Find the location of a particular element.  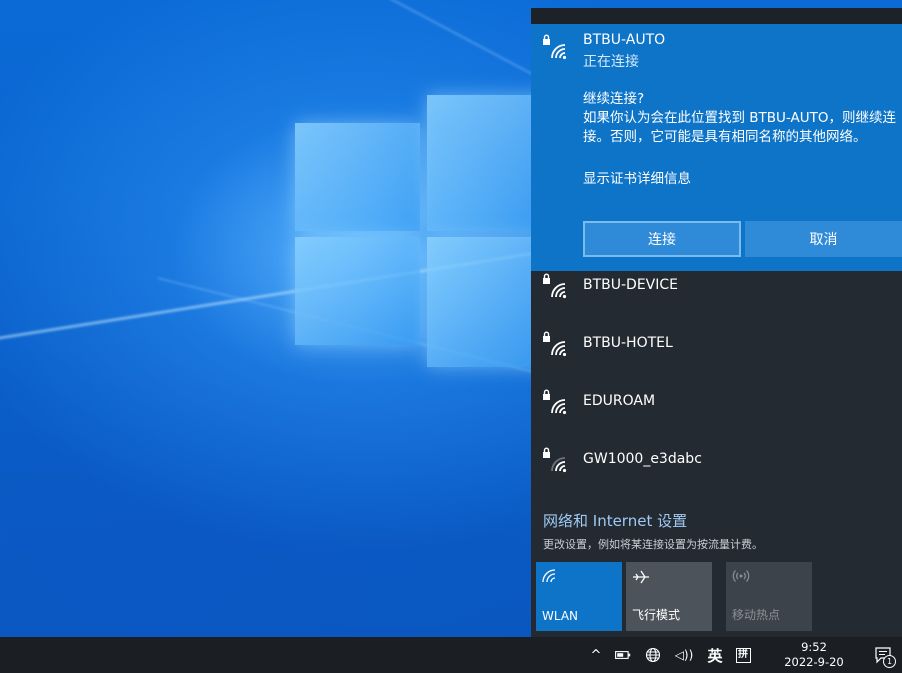

ime-mode-icon: 拼 is located at coordinates (743, 655).